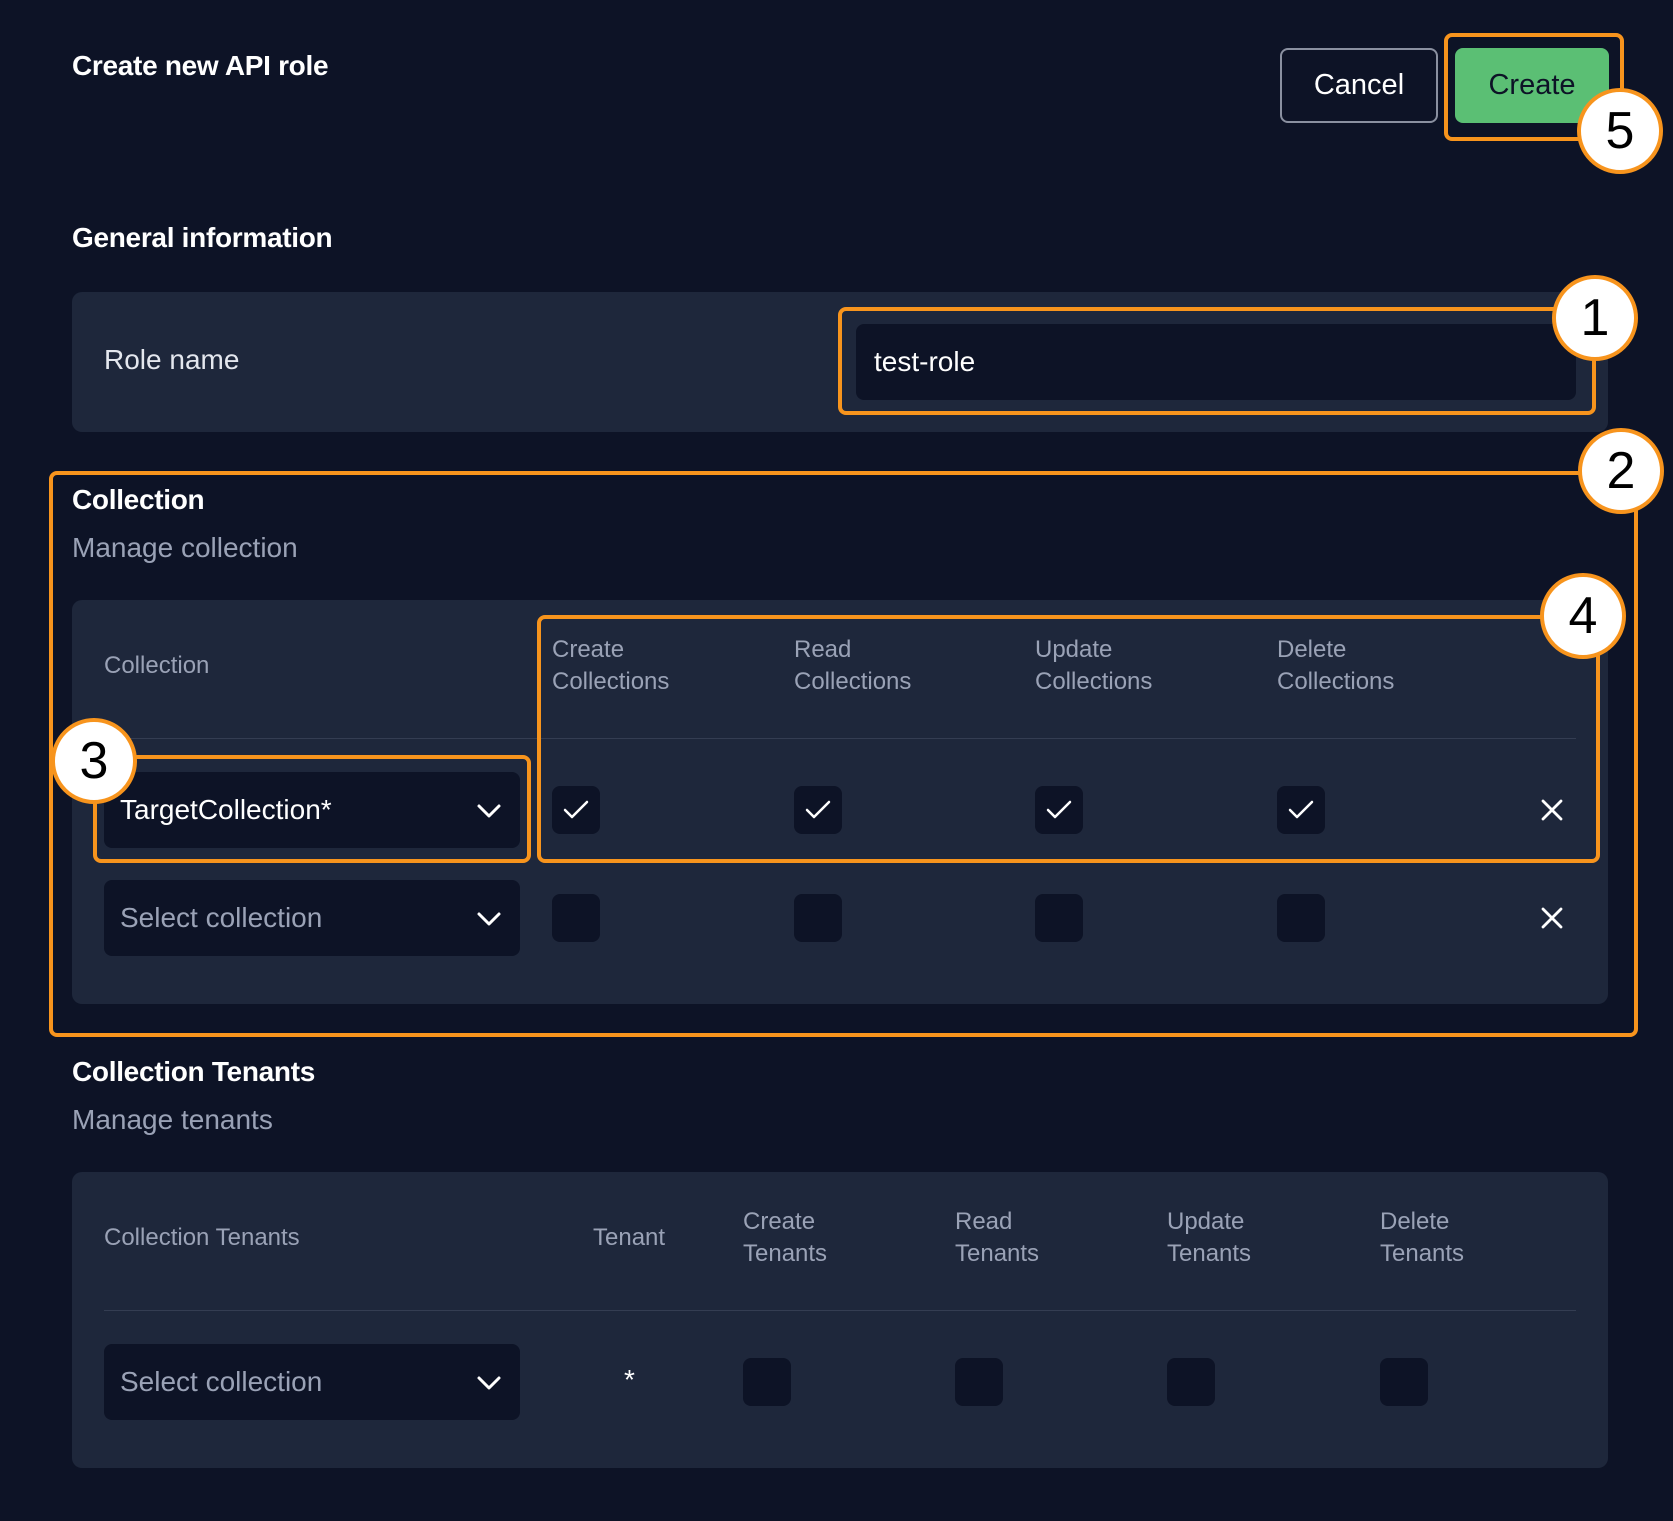 Image resolution: width=1673 pixels, height=1521 pixels. Describe the element at coordinates (629, 1379) in the screenshot. I see `tenant-value: *` at that location.